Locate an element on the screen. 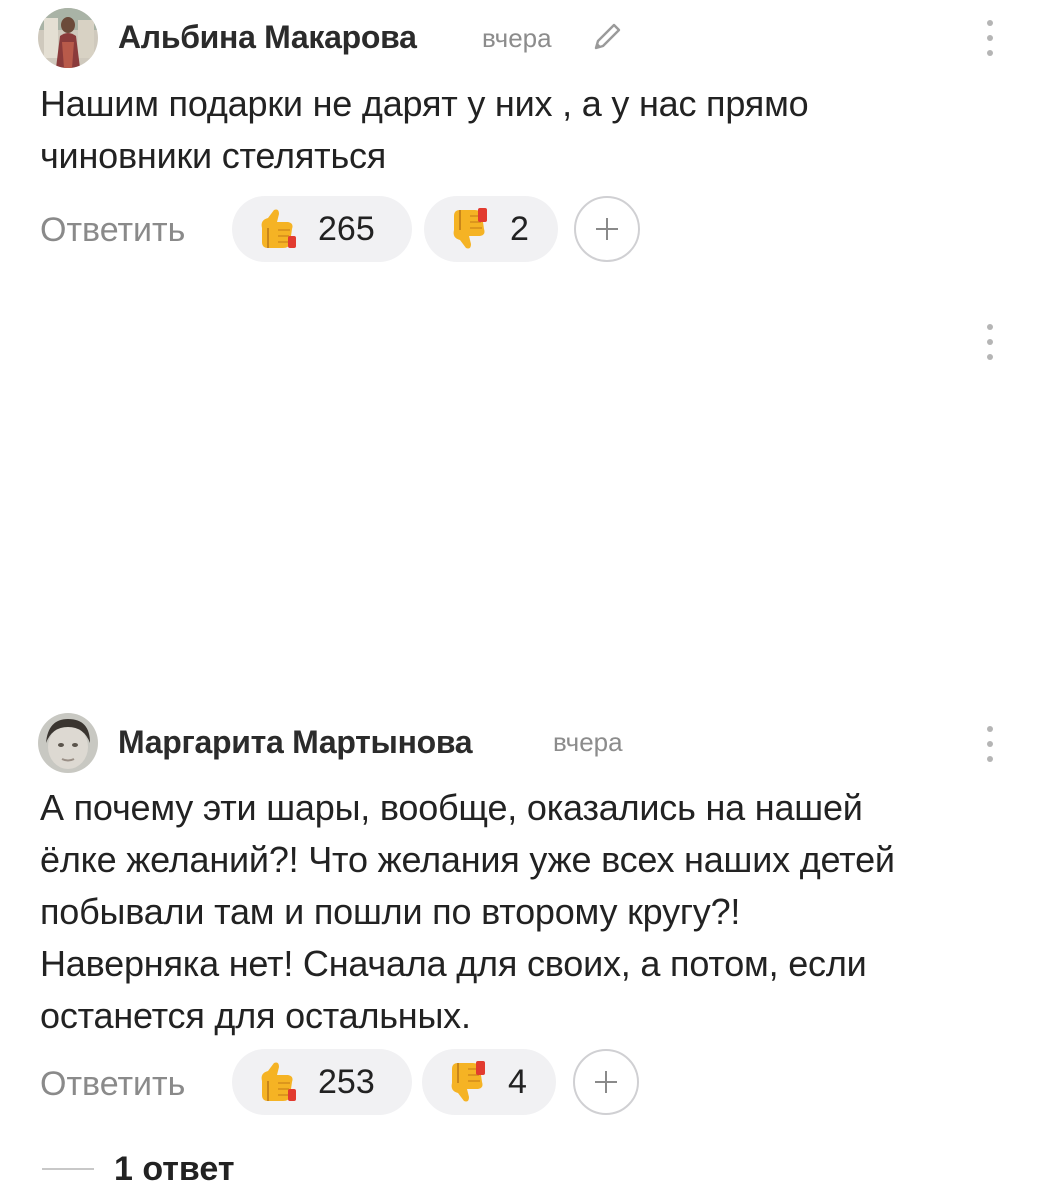 The height and width of the screenshot is (1200, 1050). like-button: 253 is located at coordinates (322, 1082).